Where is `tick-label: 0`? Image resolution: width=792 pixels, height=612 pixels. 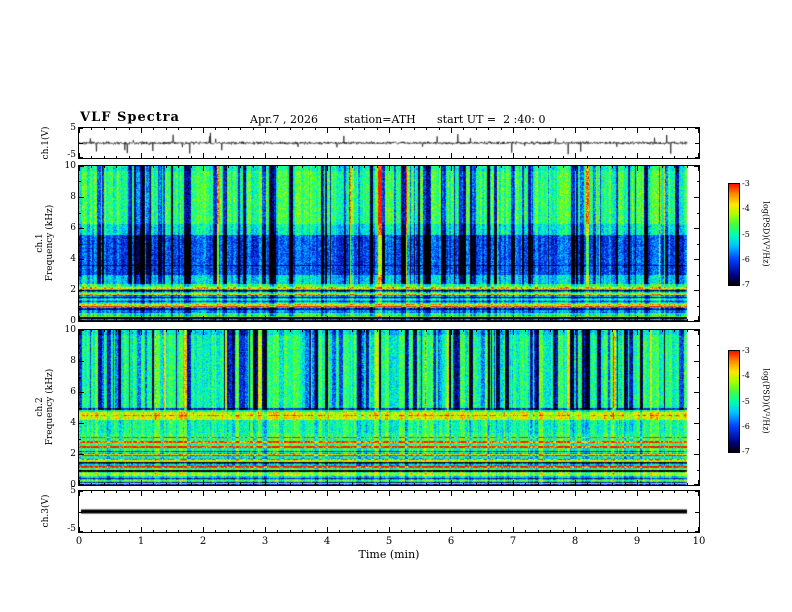
tick-label: 0 is located at coordinates (79, 541).